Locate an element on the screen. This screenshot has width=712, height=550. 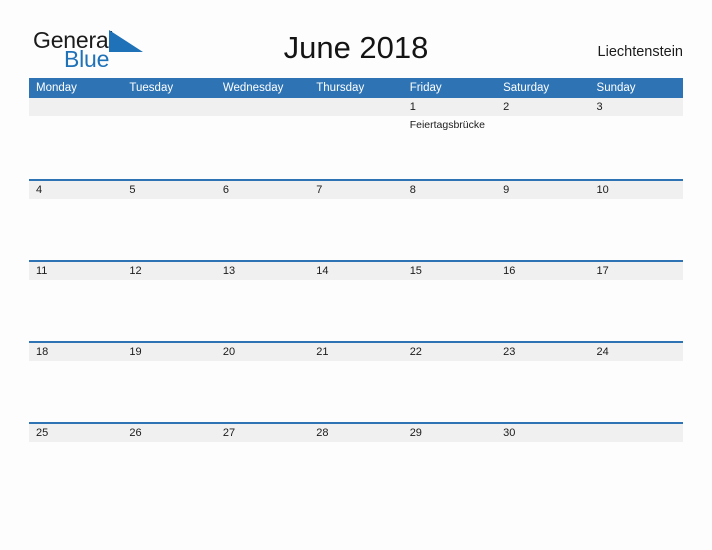
day-number: 13 is located at coordinates (229, 271).